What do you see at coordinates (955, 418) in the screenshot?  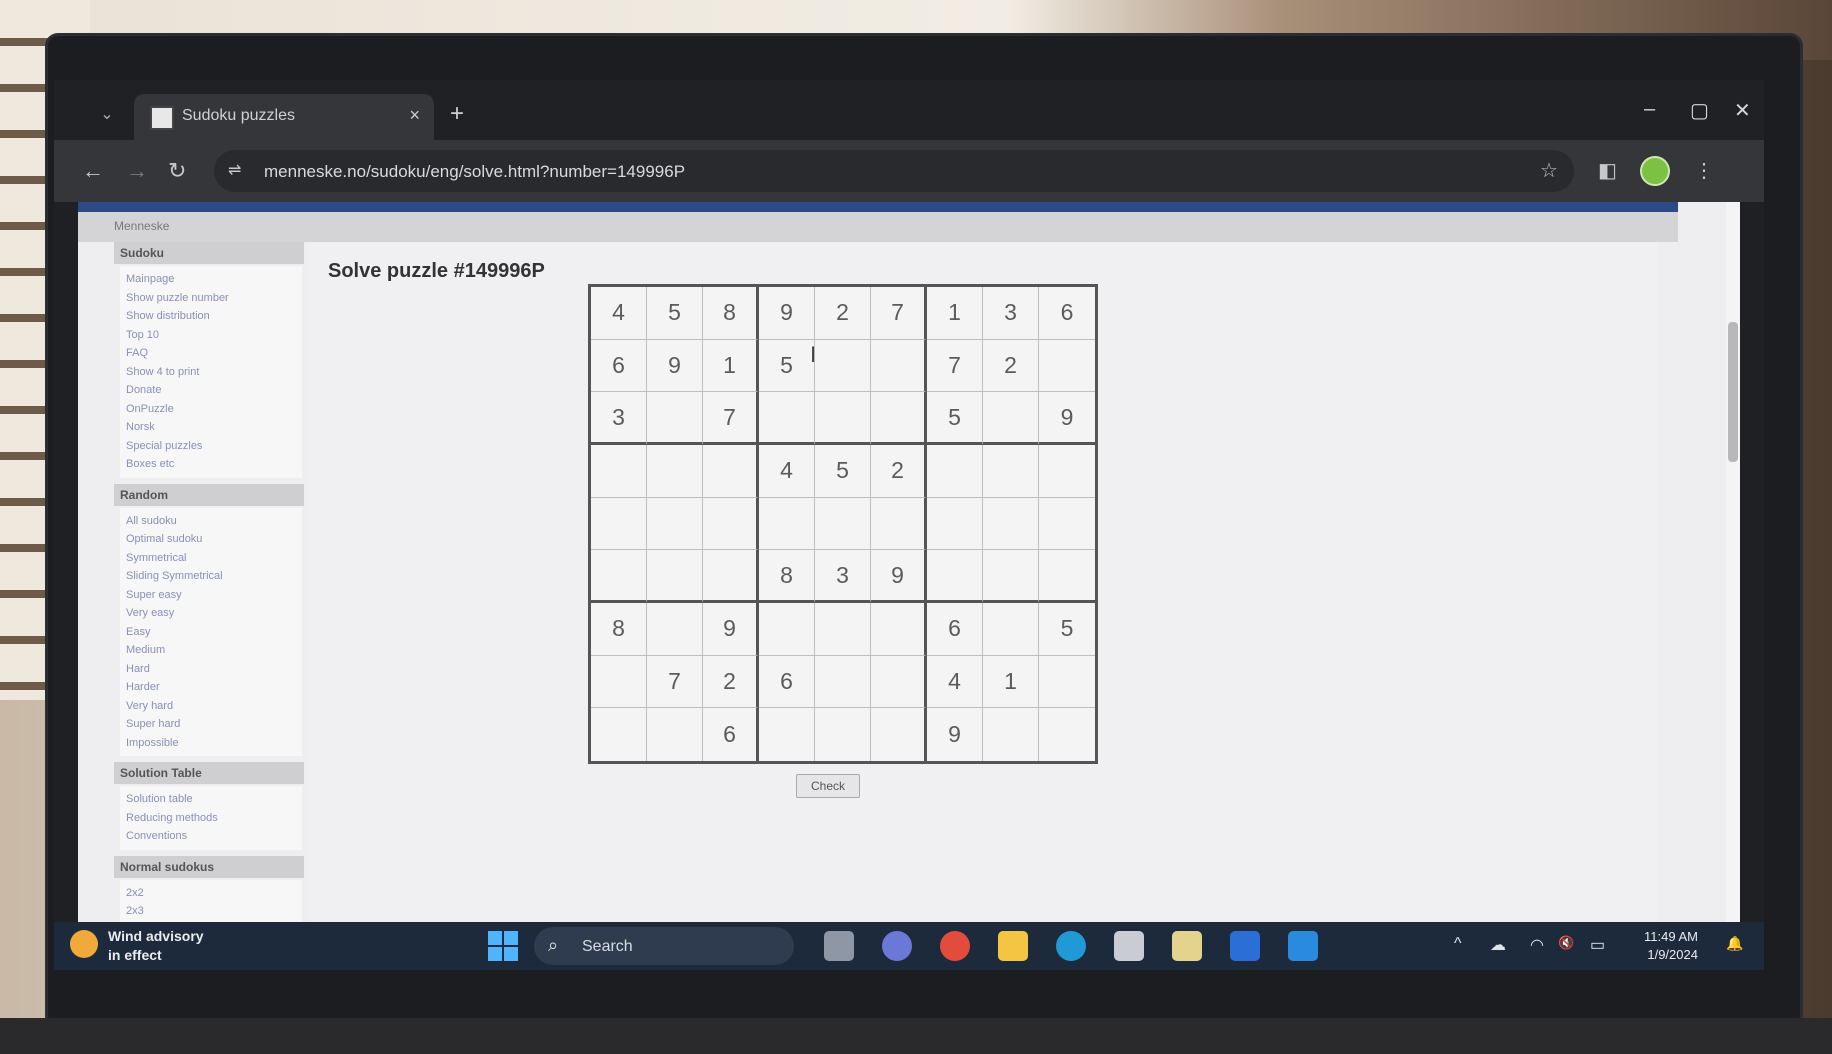 I see `sudoku-cell-r3c7: 5` at bounding box center [955, 418].